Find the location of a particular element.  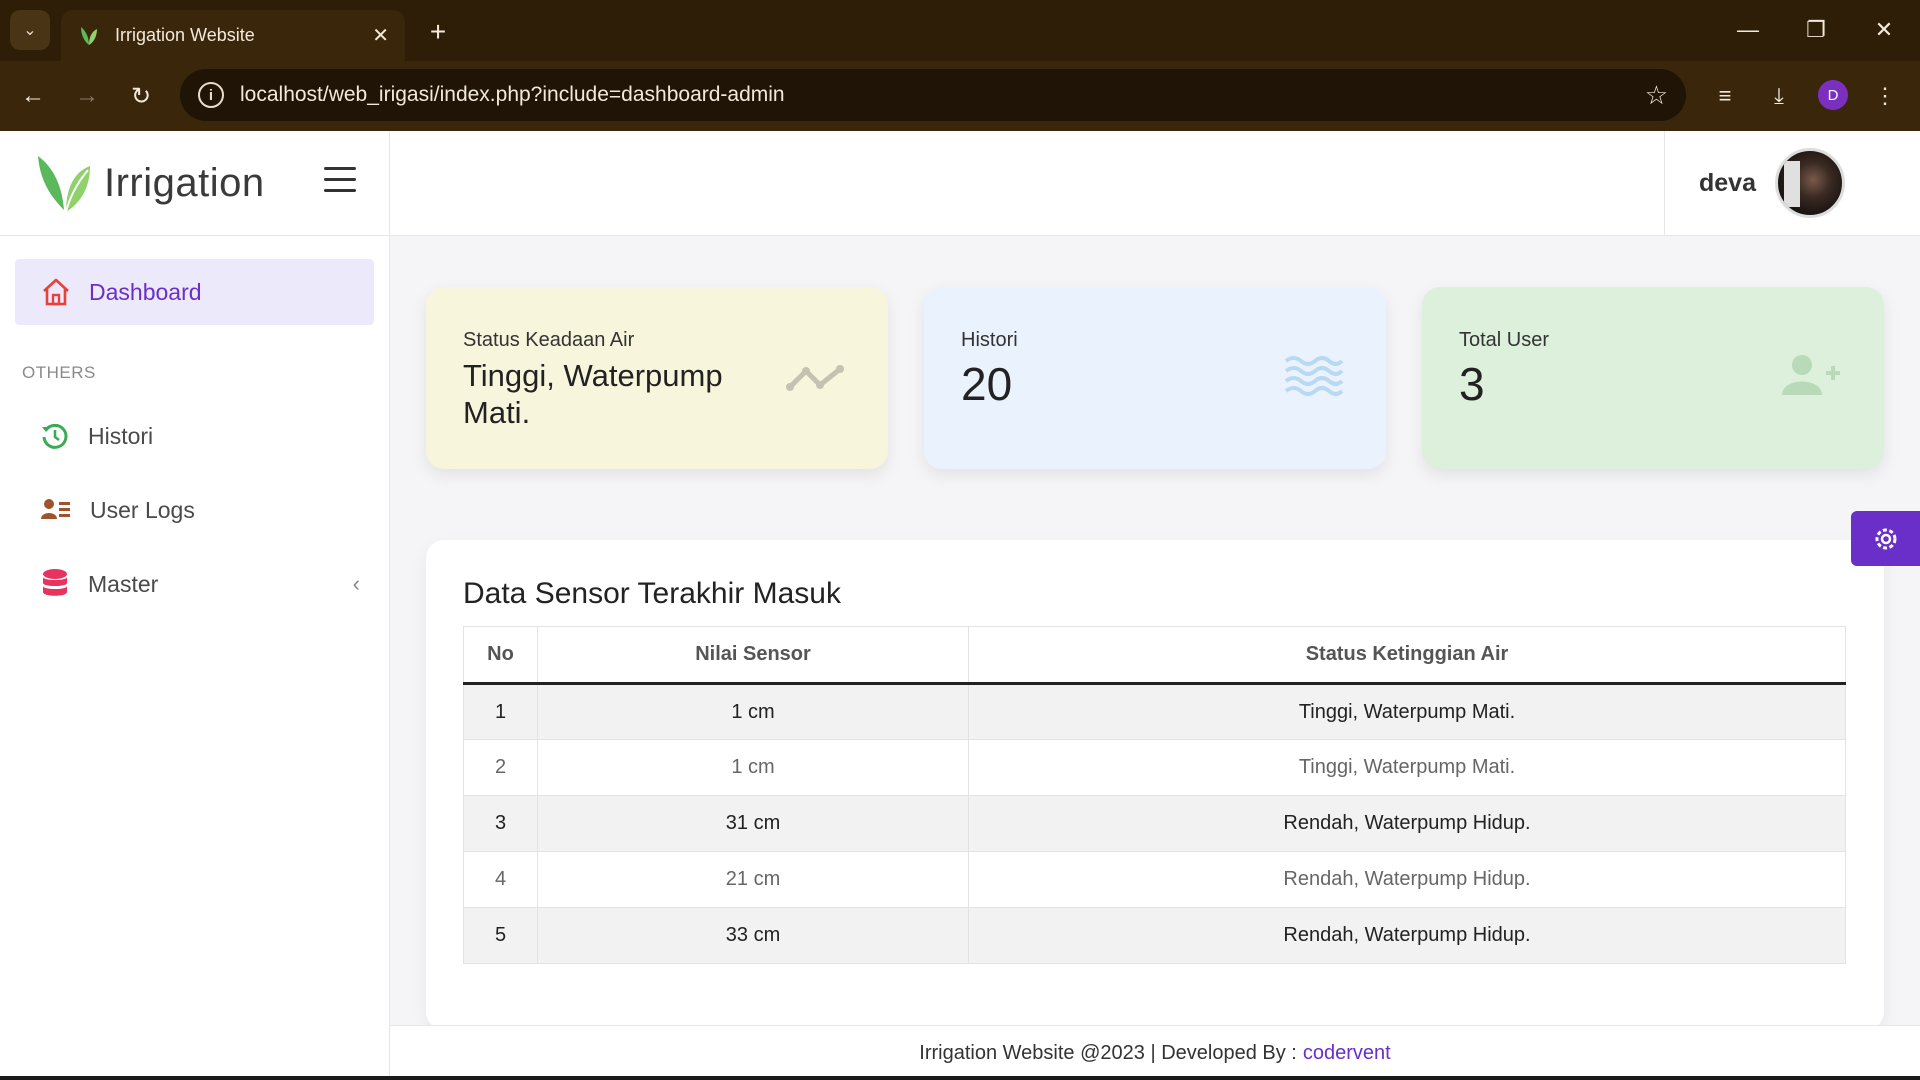

column-header: No is located at coordinates (500, 655).